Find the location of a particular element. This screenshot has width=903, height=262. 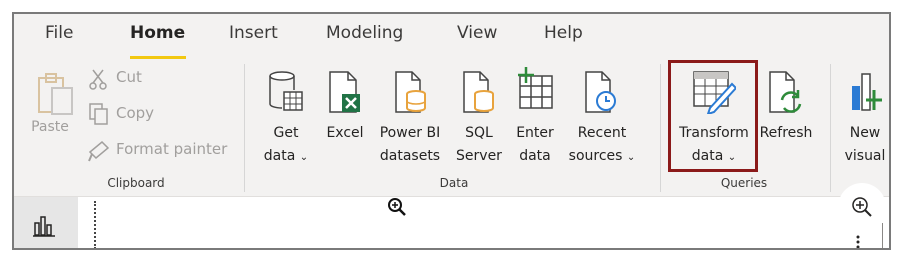

format-painter-button: Format painter is located at coordinates (166, 151).